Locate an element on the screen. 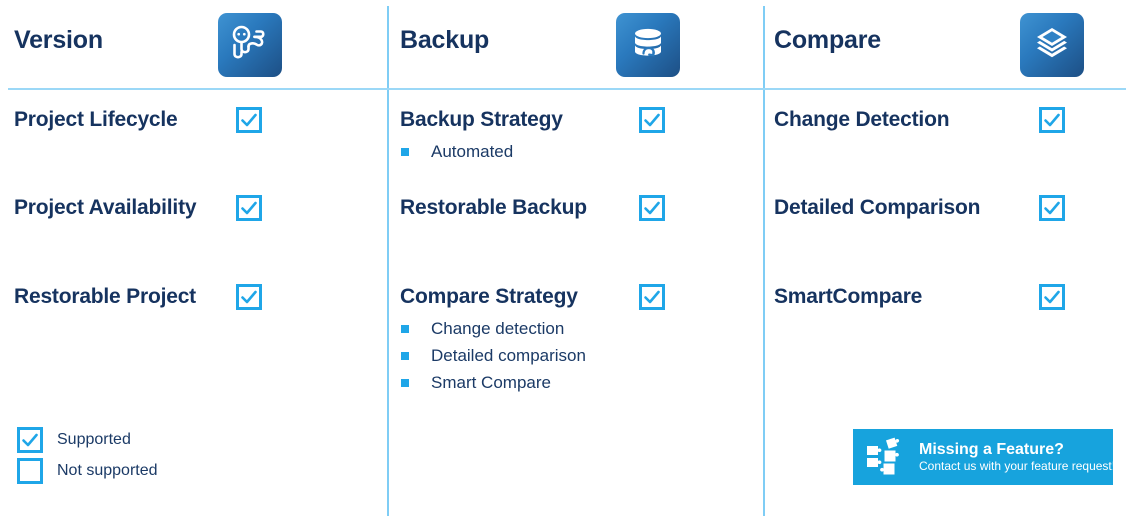 The image size is (1134, 516). feature-label: Project Lifecycle is located at coordinates (96, 119).